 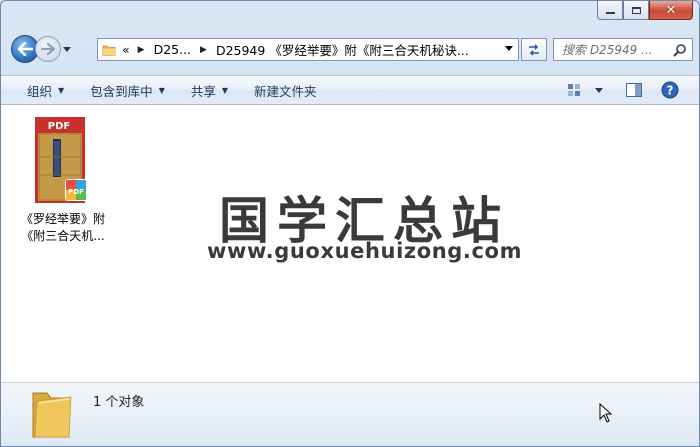 What do you see at coordinates (203, 91) in the screenshot?
I see `share-label: 共享` at bounding box center [203, 91].